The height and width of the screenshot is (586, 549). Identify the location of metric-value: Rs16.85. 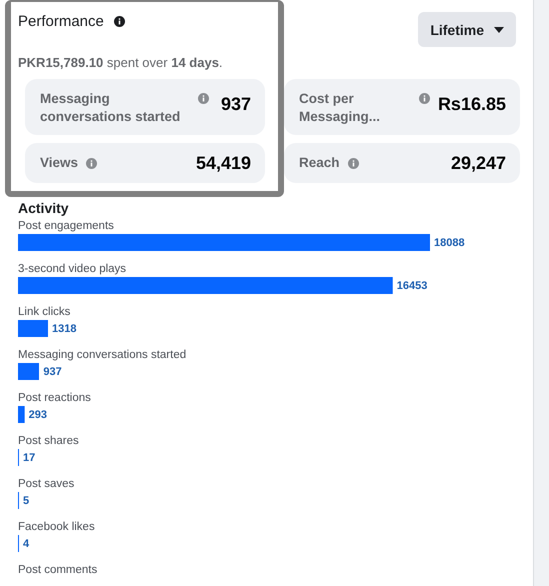
(472, 104).